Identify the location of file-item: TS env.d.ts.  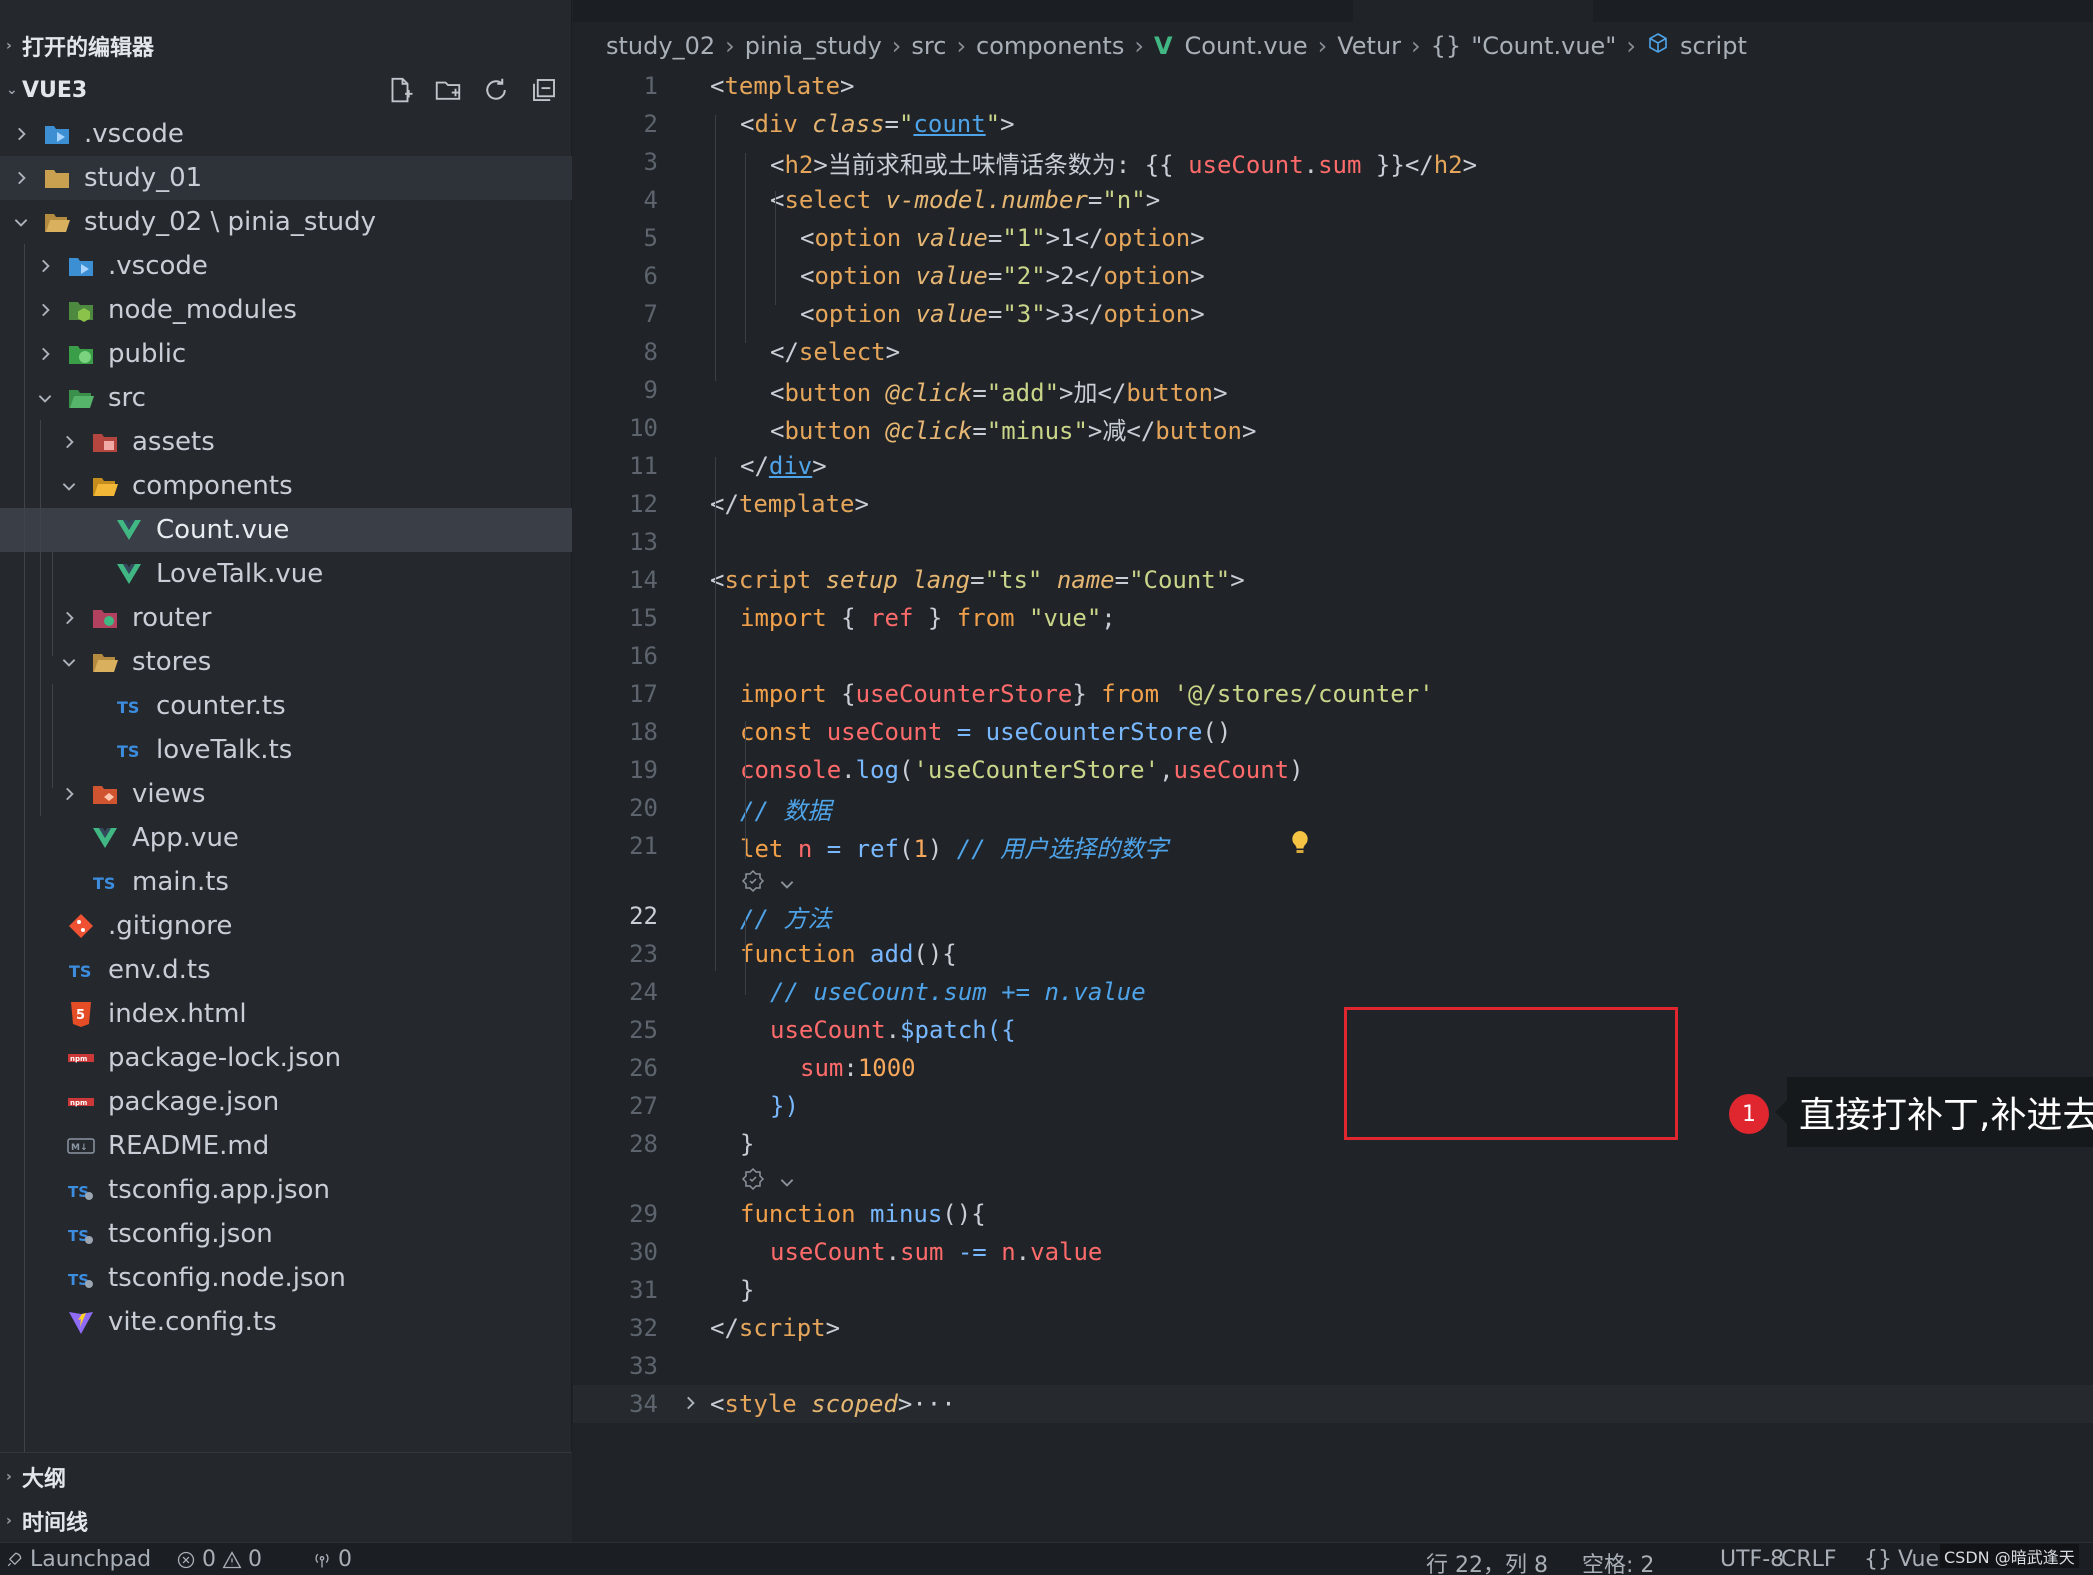
(286, 970).